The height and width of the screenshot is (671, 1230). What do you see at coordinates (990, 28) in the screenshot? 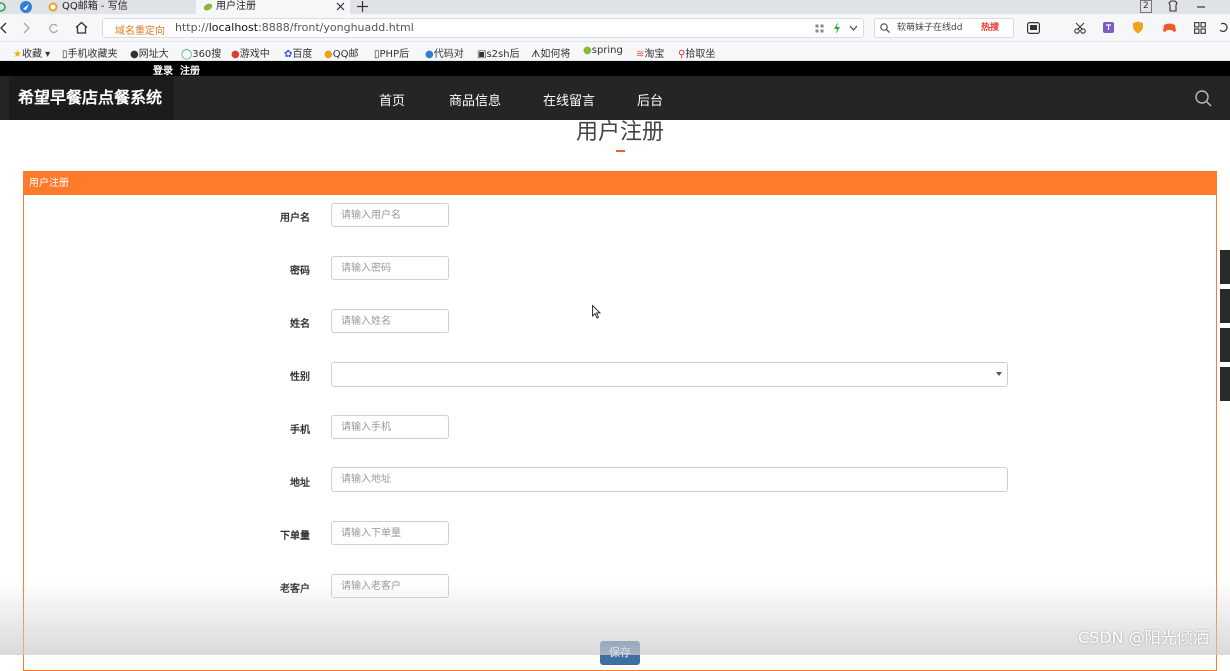
I see `hot-search-label: 热搜` at bounding box center [990, 28].